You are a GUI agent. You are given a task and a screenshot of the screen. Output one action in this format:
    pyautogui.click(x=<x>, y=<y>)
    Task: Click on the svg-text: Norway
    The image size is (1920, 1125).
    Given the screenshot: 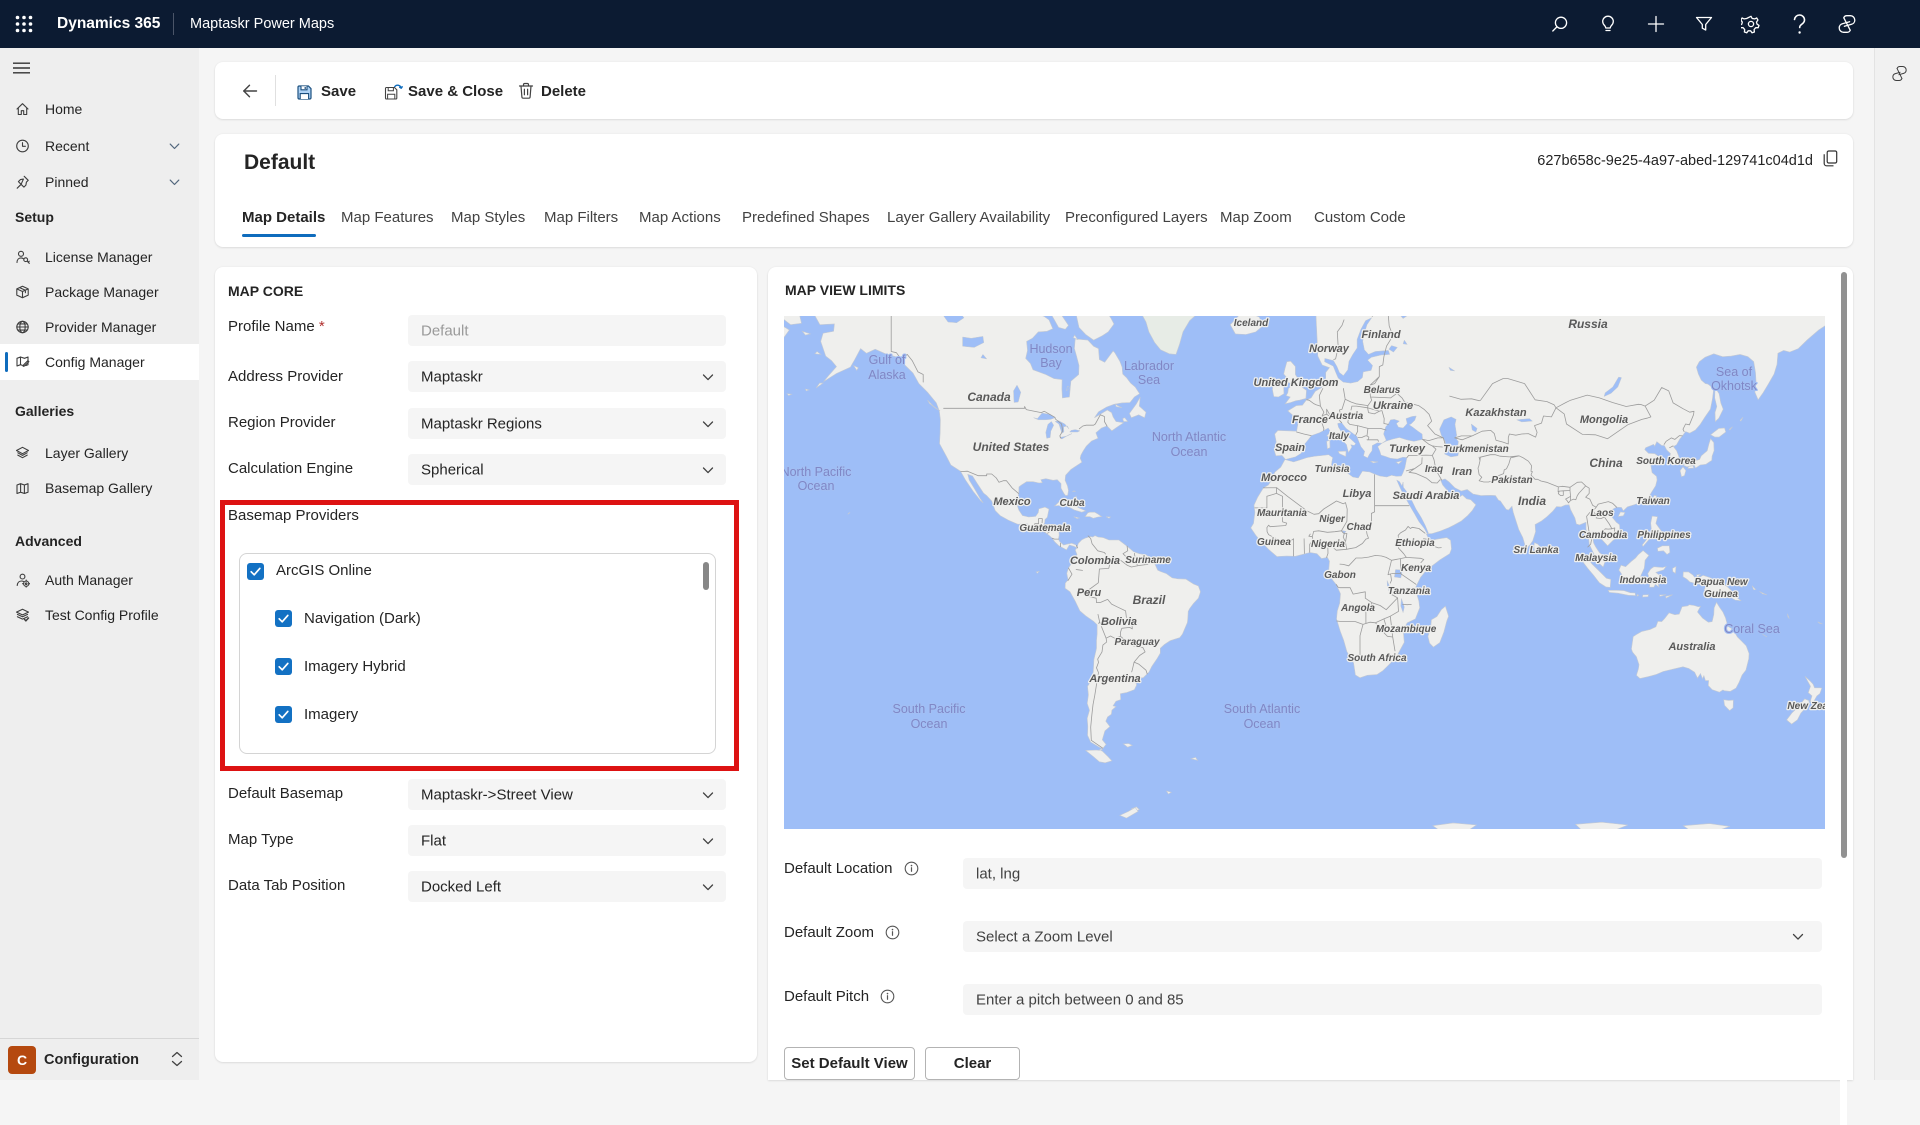 What is the action you would take?
    pyautogui.click(x=1329, y=349)
    